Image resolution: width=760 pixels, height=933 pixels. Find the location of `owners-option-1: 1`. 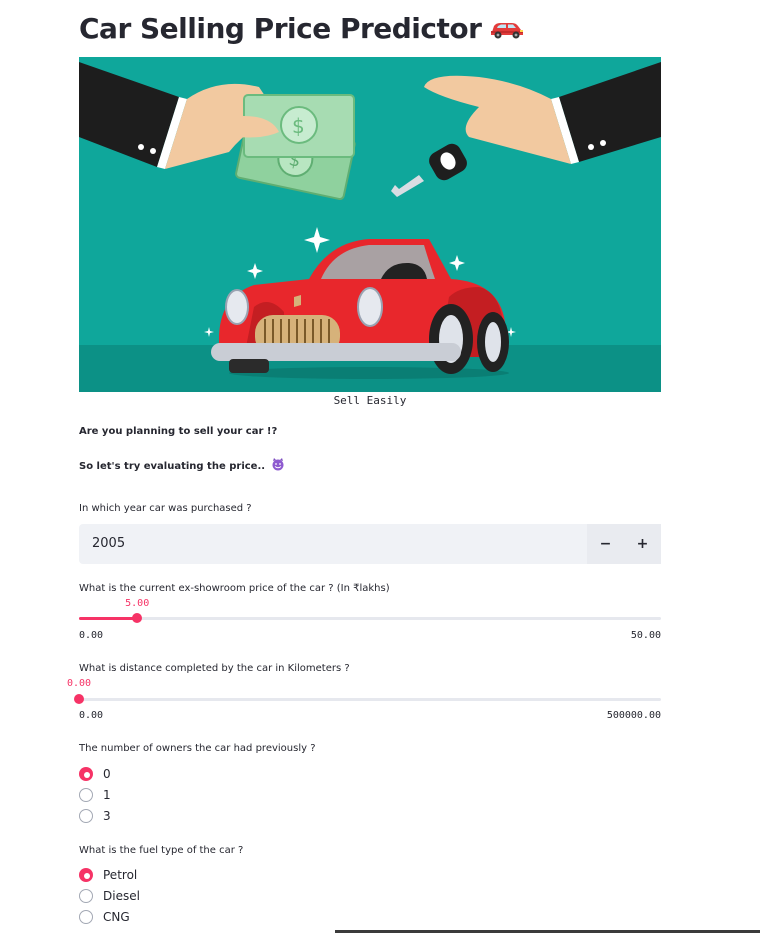

owners-option-1: 1 is located at coordinates (95, 795).